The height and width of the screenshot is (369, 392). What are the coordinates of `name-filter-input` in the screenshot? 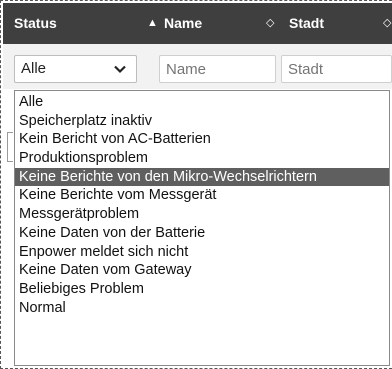 It's located at (217, 69).